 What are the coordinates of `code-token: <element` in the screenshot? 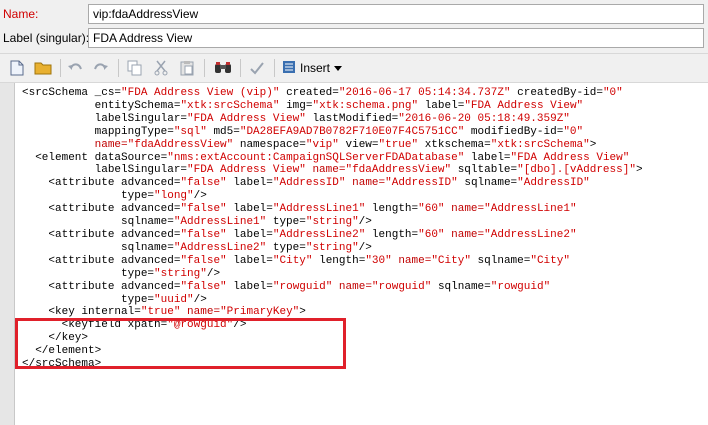 It's located at (58, 157).